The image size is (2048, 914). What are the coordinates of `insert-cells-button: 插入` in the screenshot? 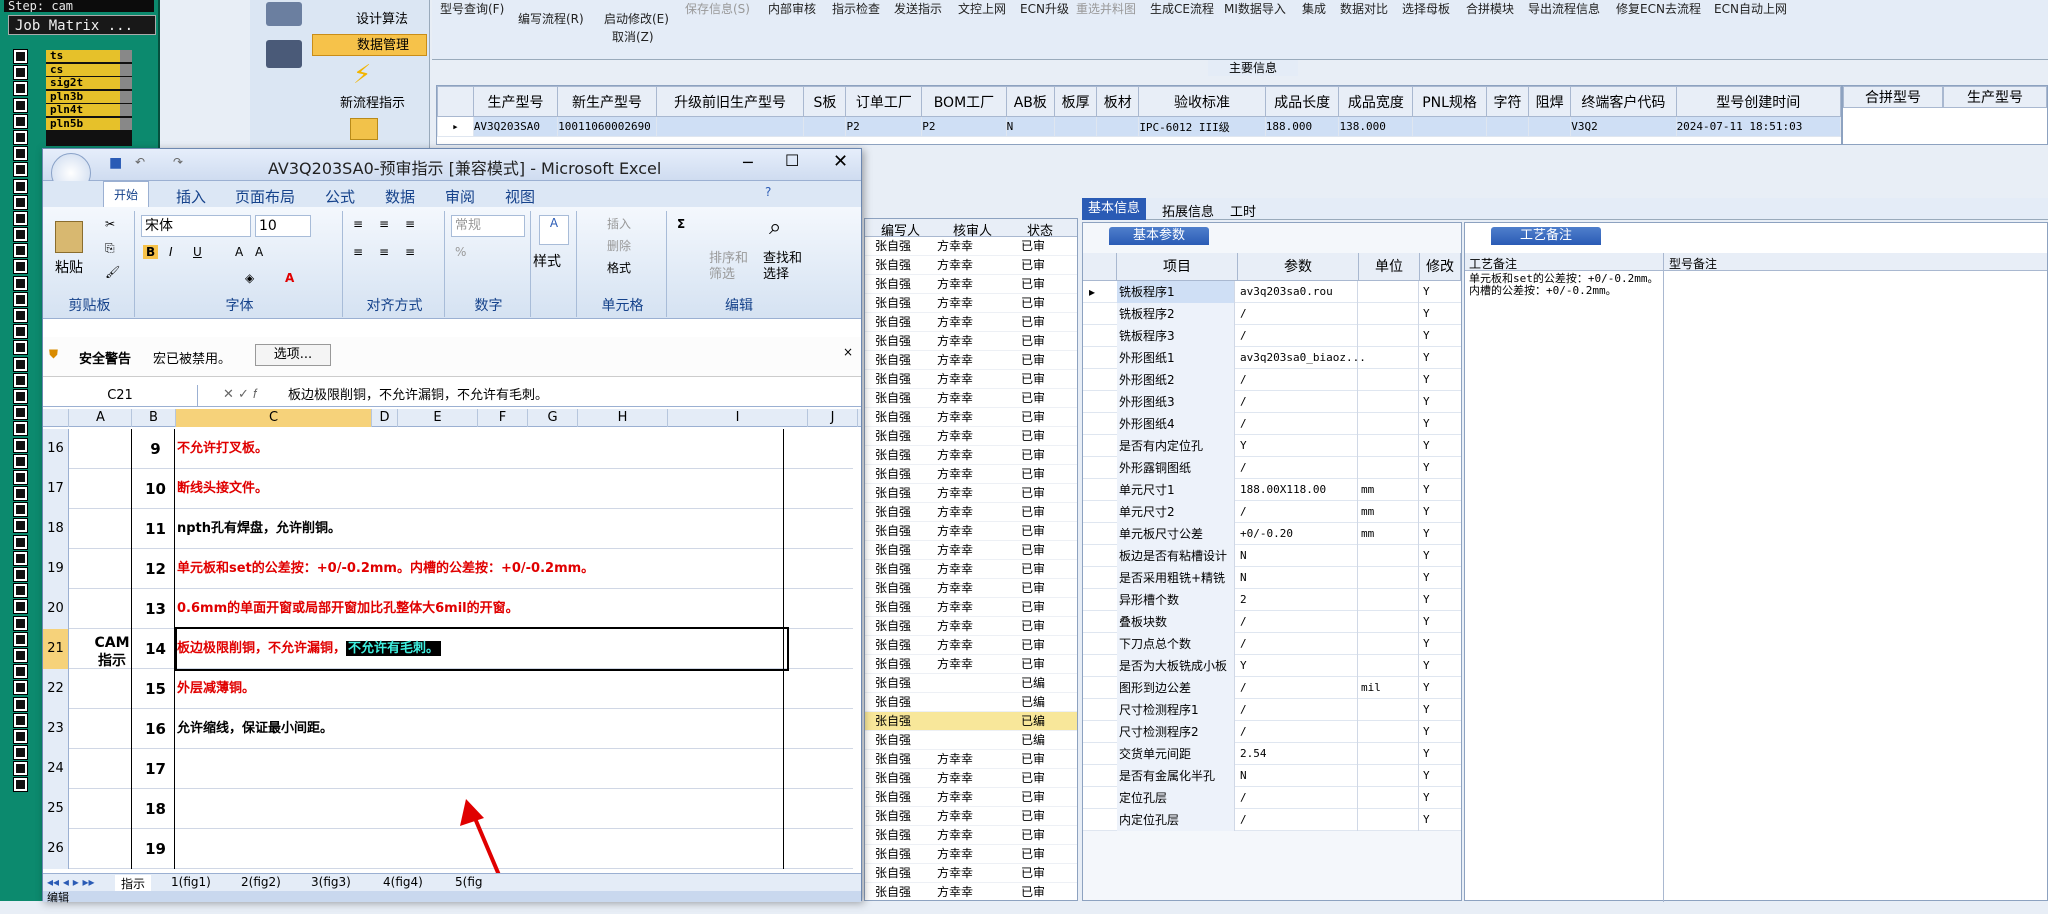 It's located at (619, 223).